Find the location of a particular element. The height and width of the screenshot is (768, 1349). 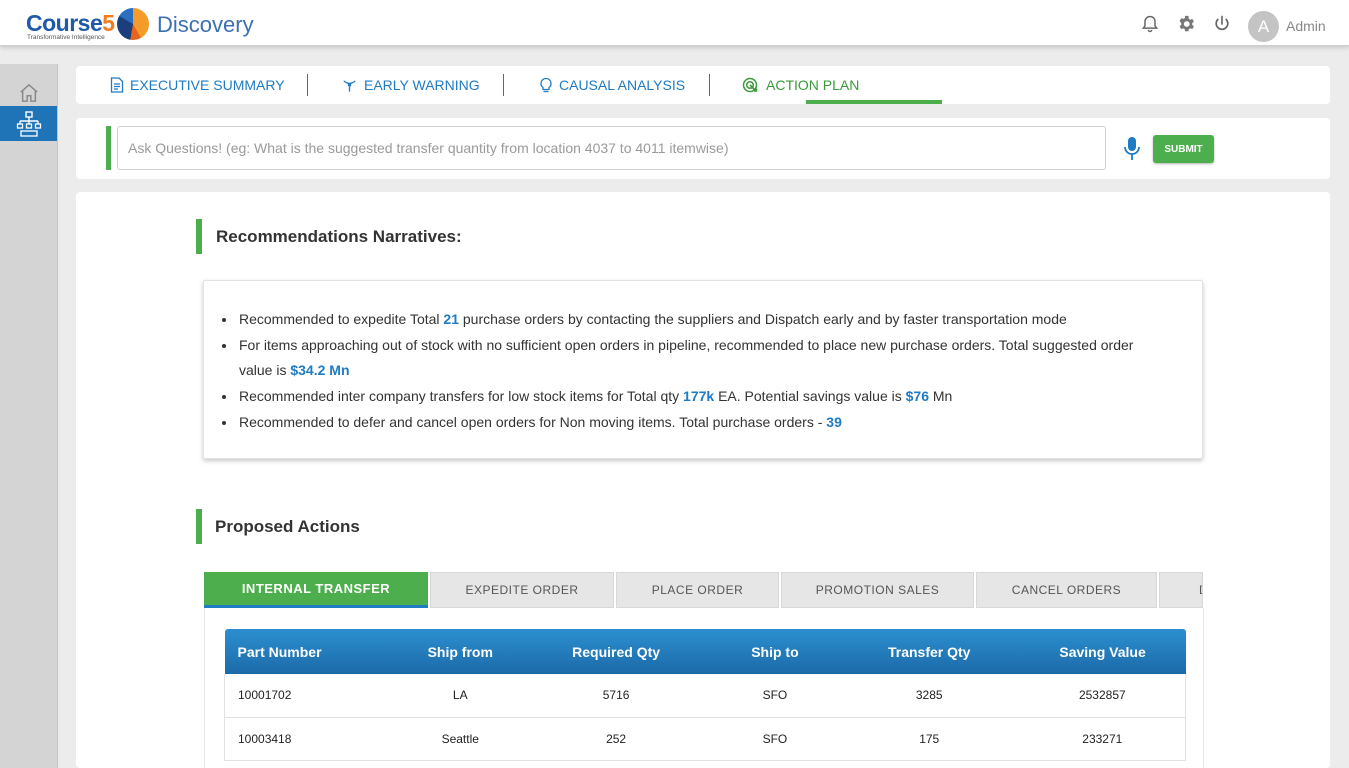

question-input is located at coordinates (611, 148).